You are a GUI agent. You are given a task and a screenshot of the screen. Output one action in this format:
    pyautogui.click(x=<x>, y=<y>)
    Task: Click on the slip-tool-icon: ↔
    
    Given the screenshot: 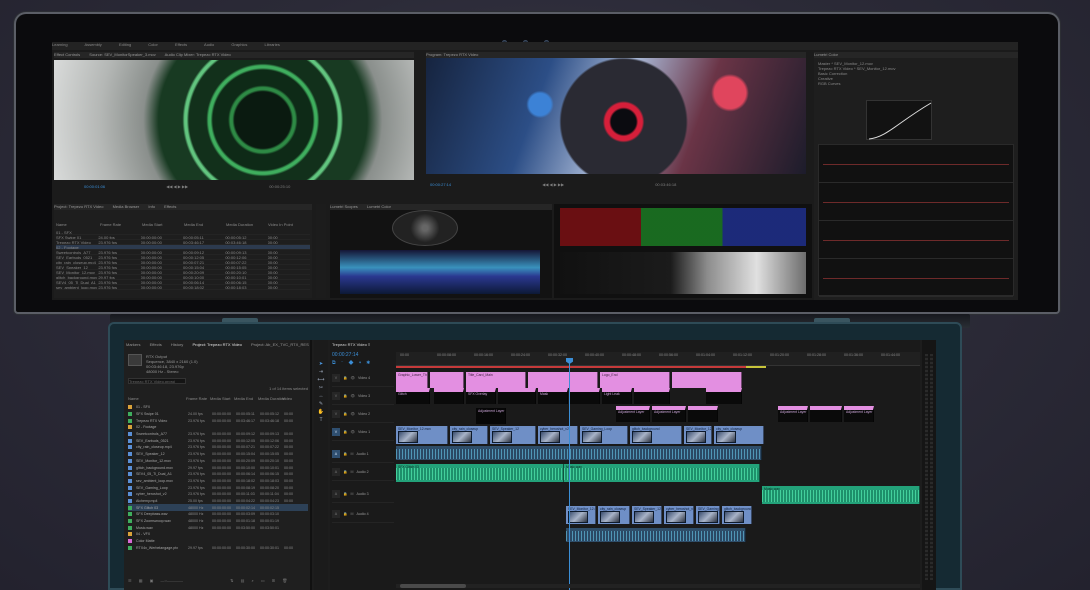 What is the action you would take?
    pyautogui.click(x=321, y=396)
    